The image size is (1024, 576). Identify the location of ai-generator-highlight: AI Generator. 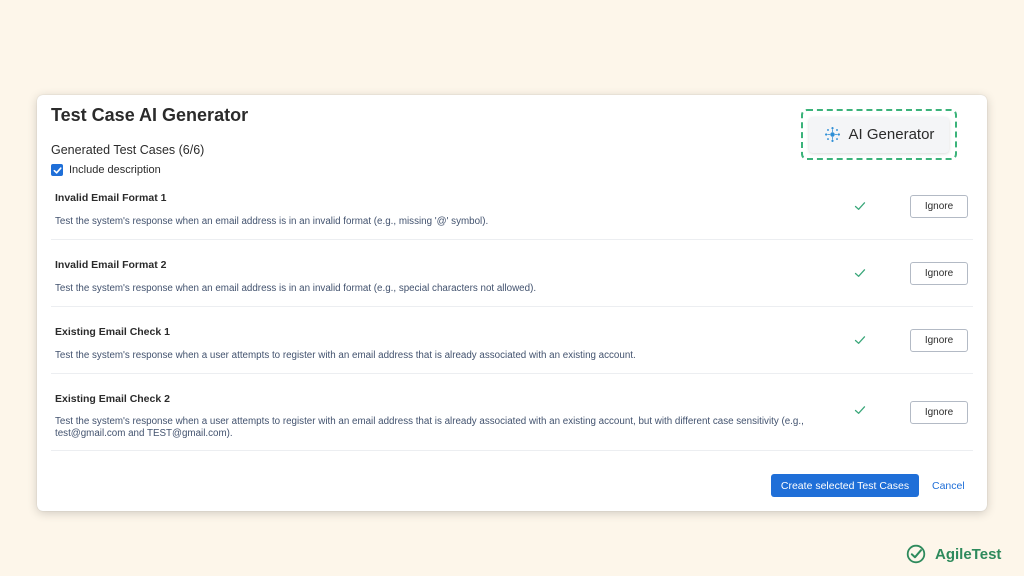
(879, 134).